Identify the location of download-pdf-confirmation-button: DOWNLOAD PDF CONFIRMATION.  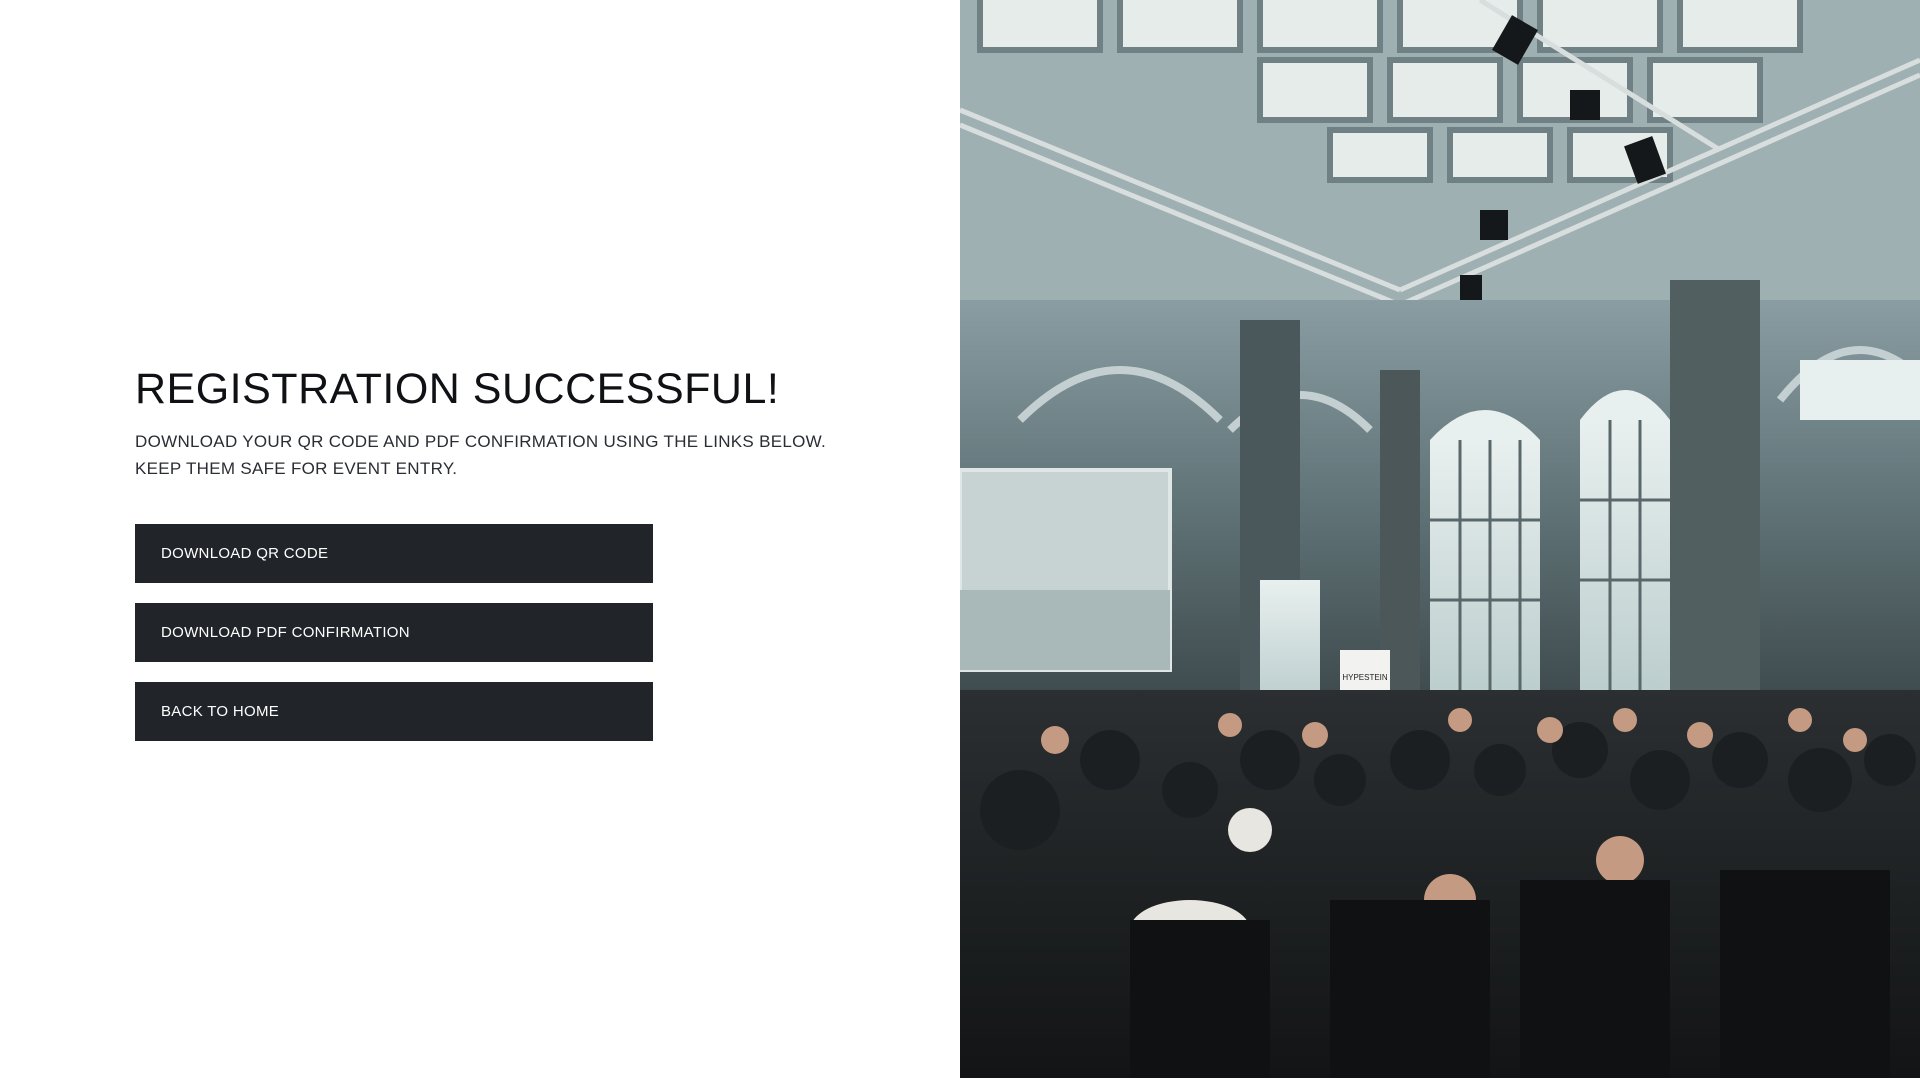
(394, 632).